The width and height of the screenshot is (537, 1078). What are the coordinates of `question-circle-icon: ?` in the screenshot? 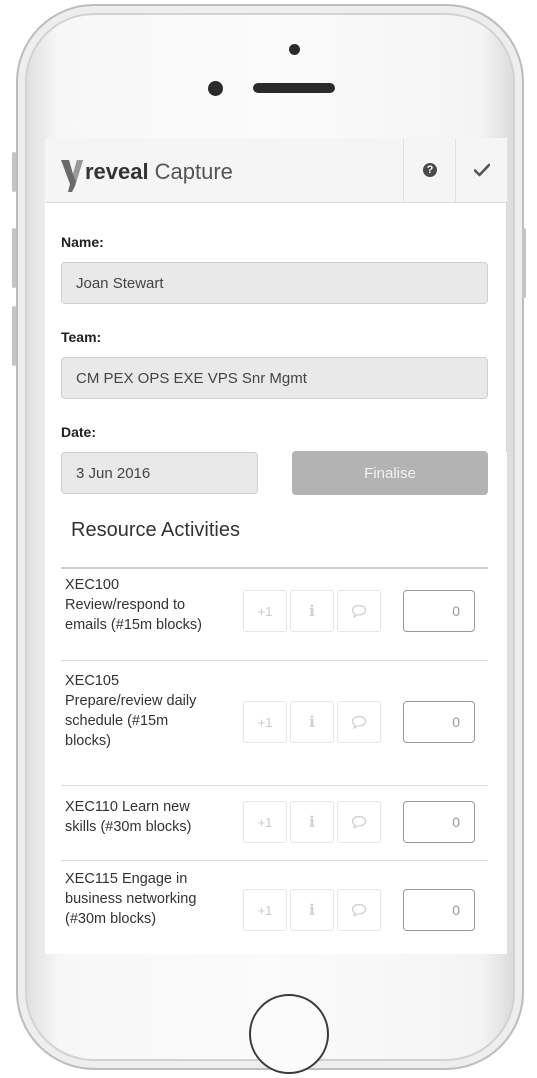 It's located at (430, 170).